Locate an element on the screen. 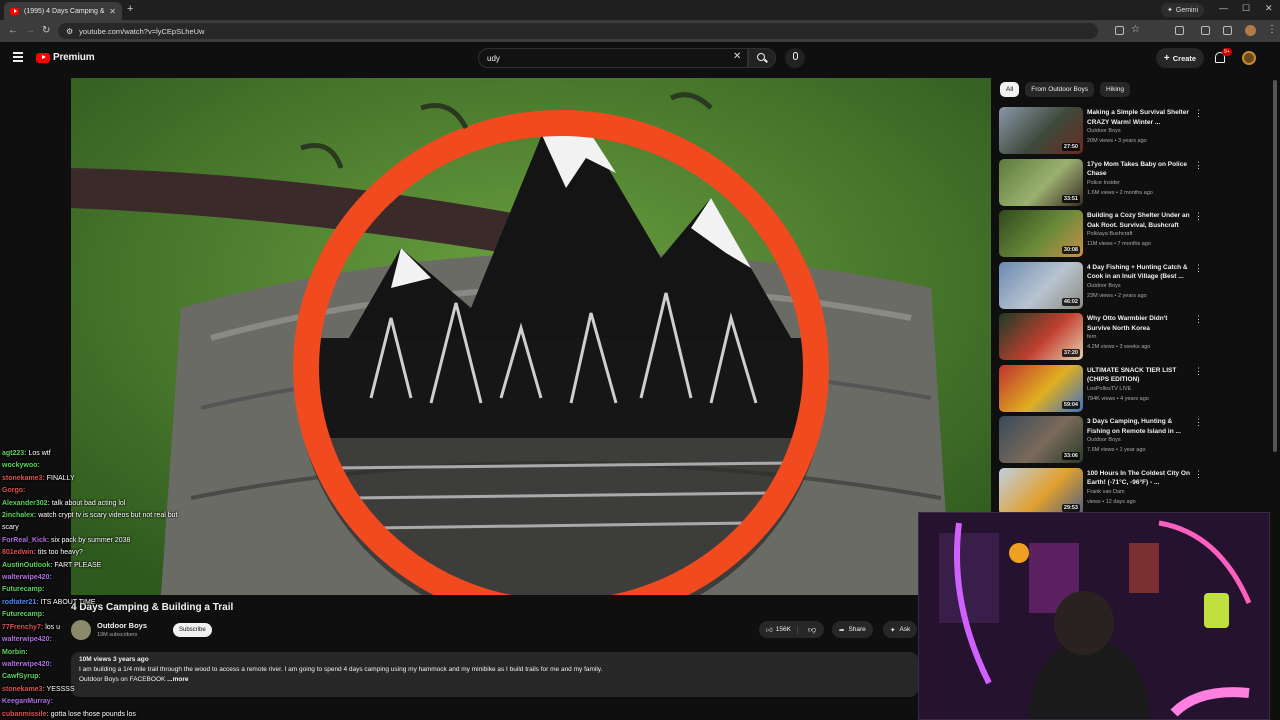  rec-channel: fern is located at coordinates (1091, 337).